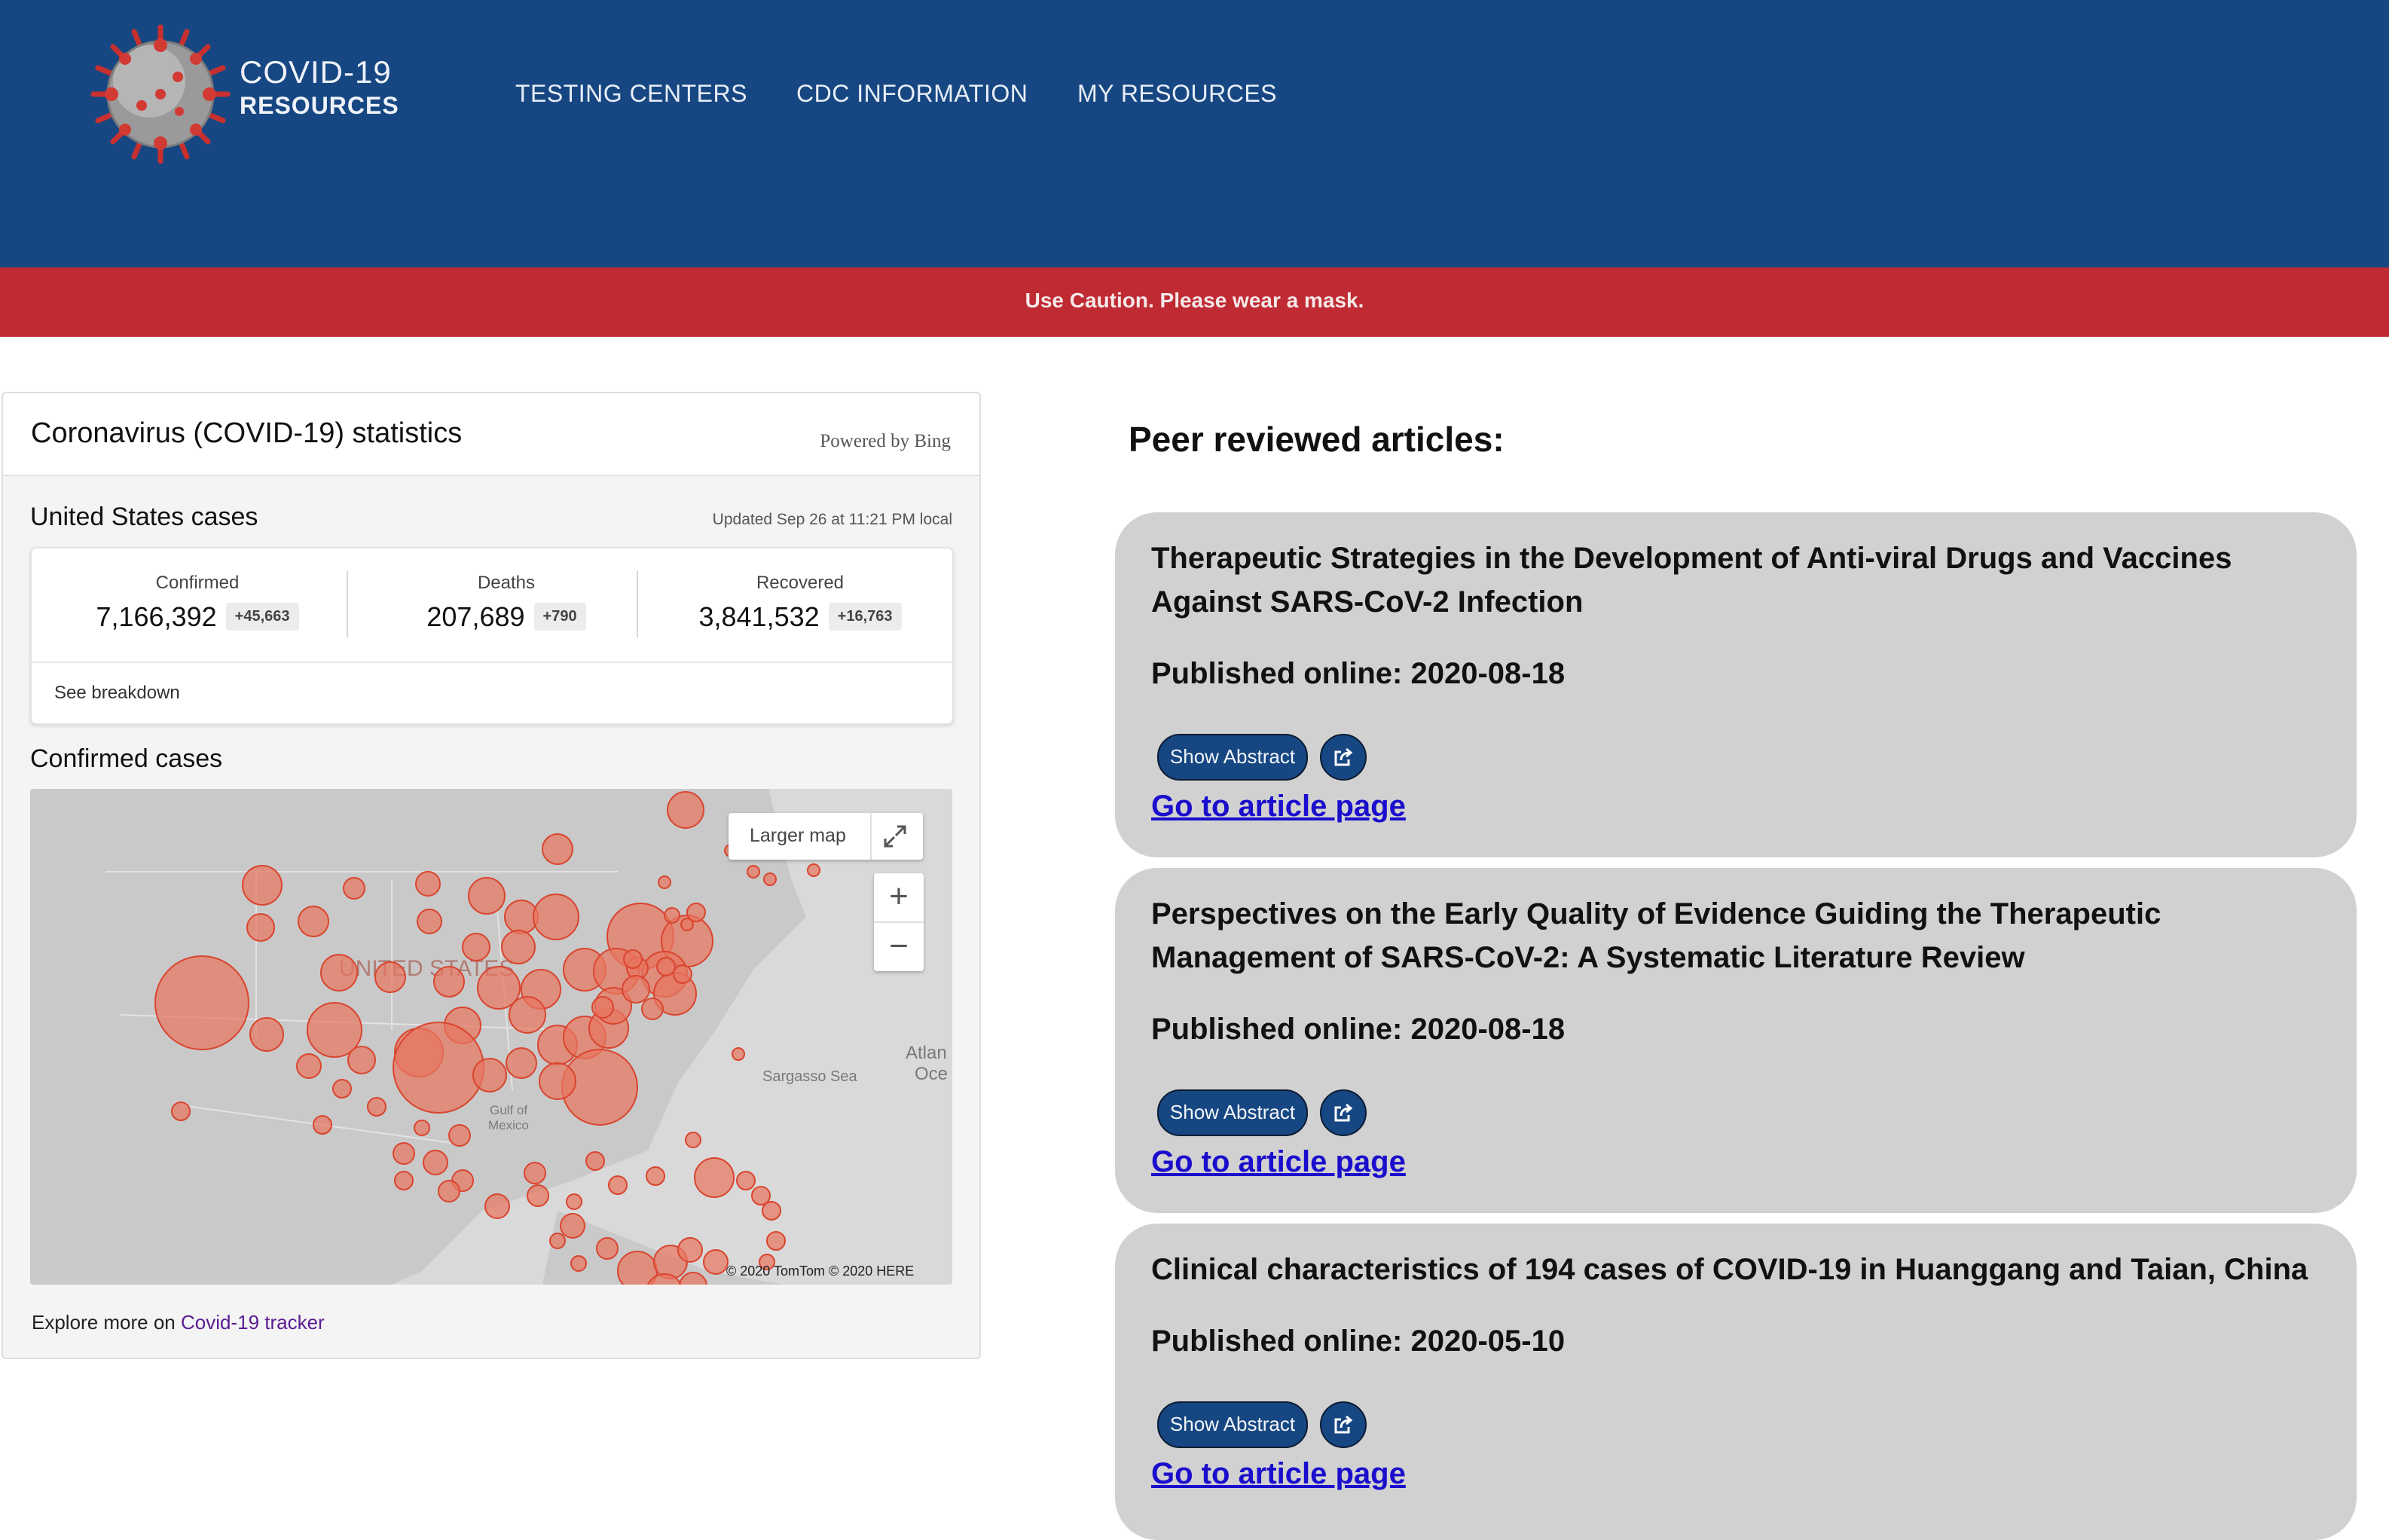 The image size is (2389, 1540). I want to click on zoom-in-button: +, so click(899, 898).